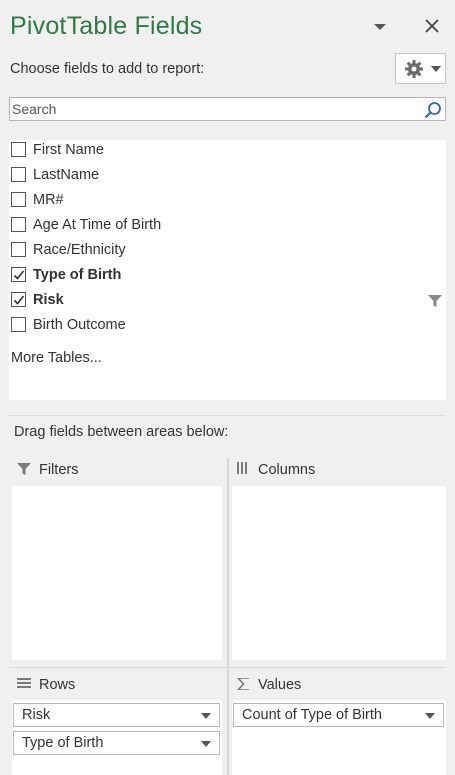  I want to click on rows-field-risk: Risk, so click(116, 715).